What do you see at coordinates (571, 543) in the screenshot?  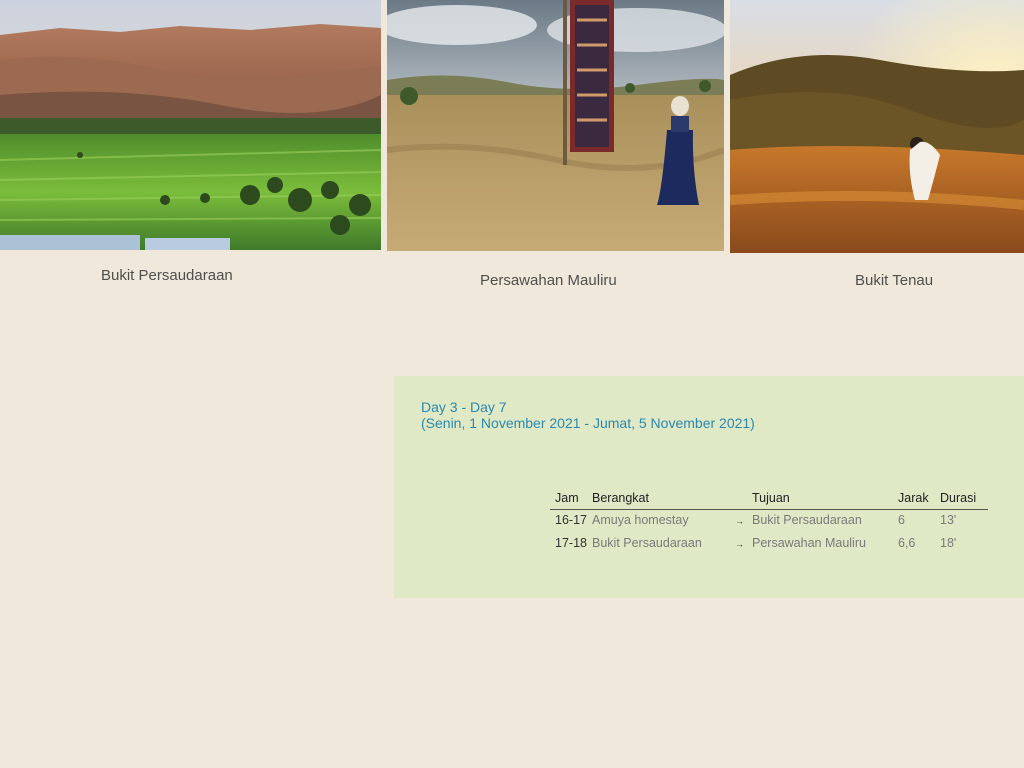 I see `cell-jam: 17-18` at bounding box center [571, 543].